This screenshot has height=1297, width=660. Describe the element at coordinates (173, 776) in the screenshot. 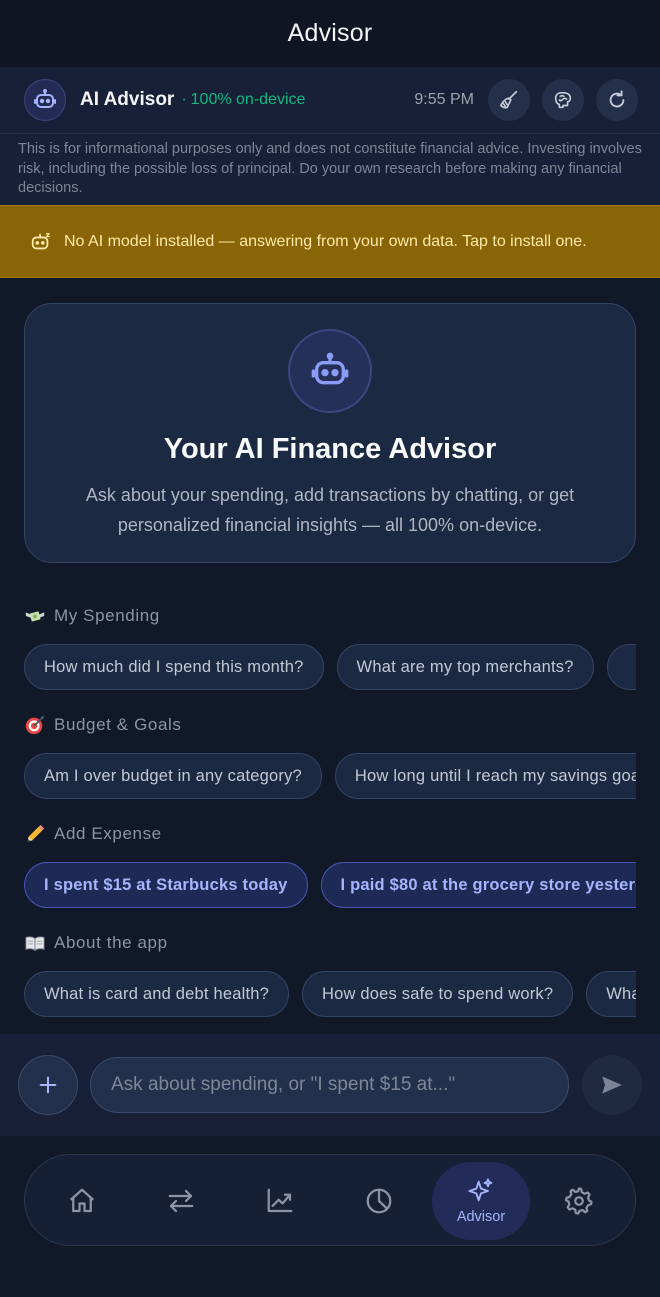

I see `suggestion-chip: Am I over budget in any category?` at that location.